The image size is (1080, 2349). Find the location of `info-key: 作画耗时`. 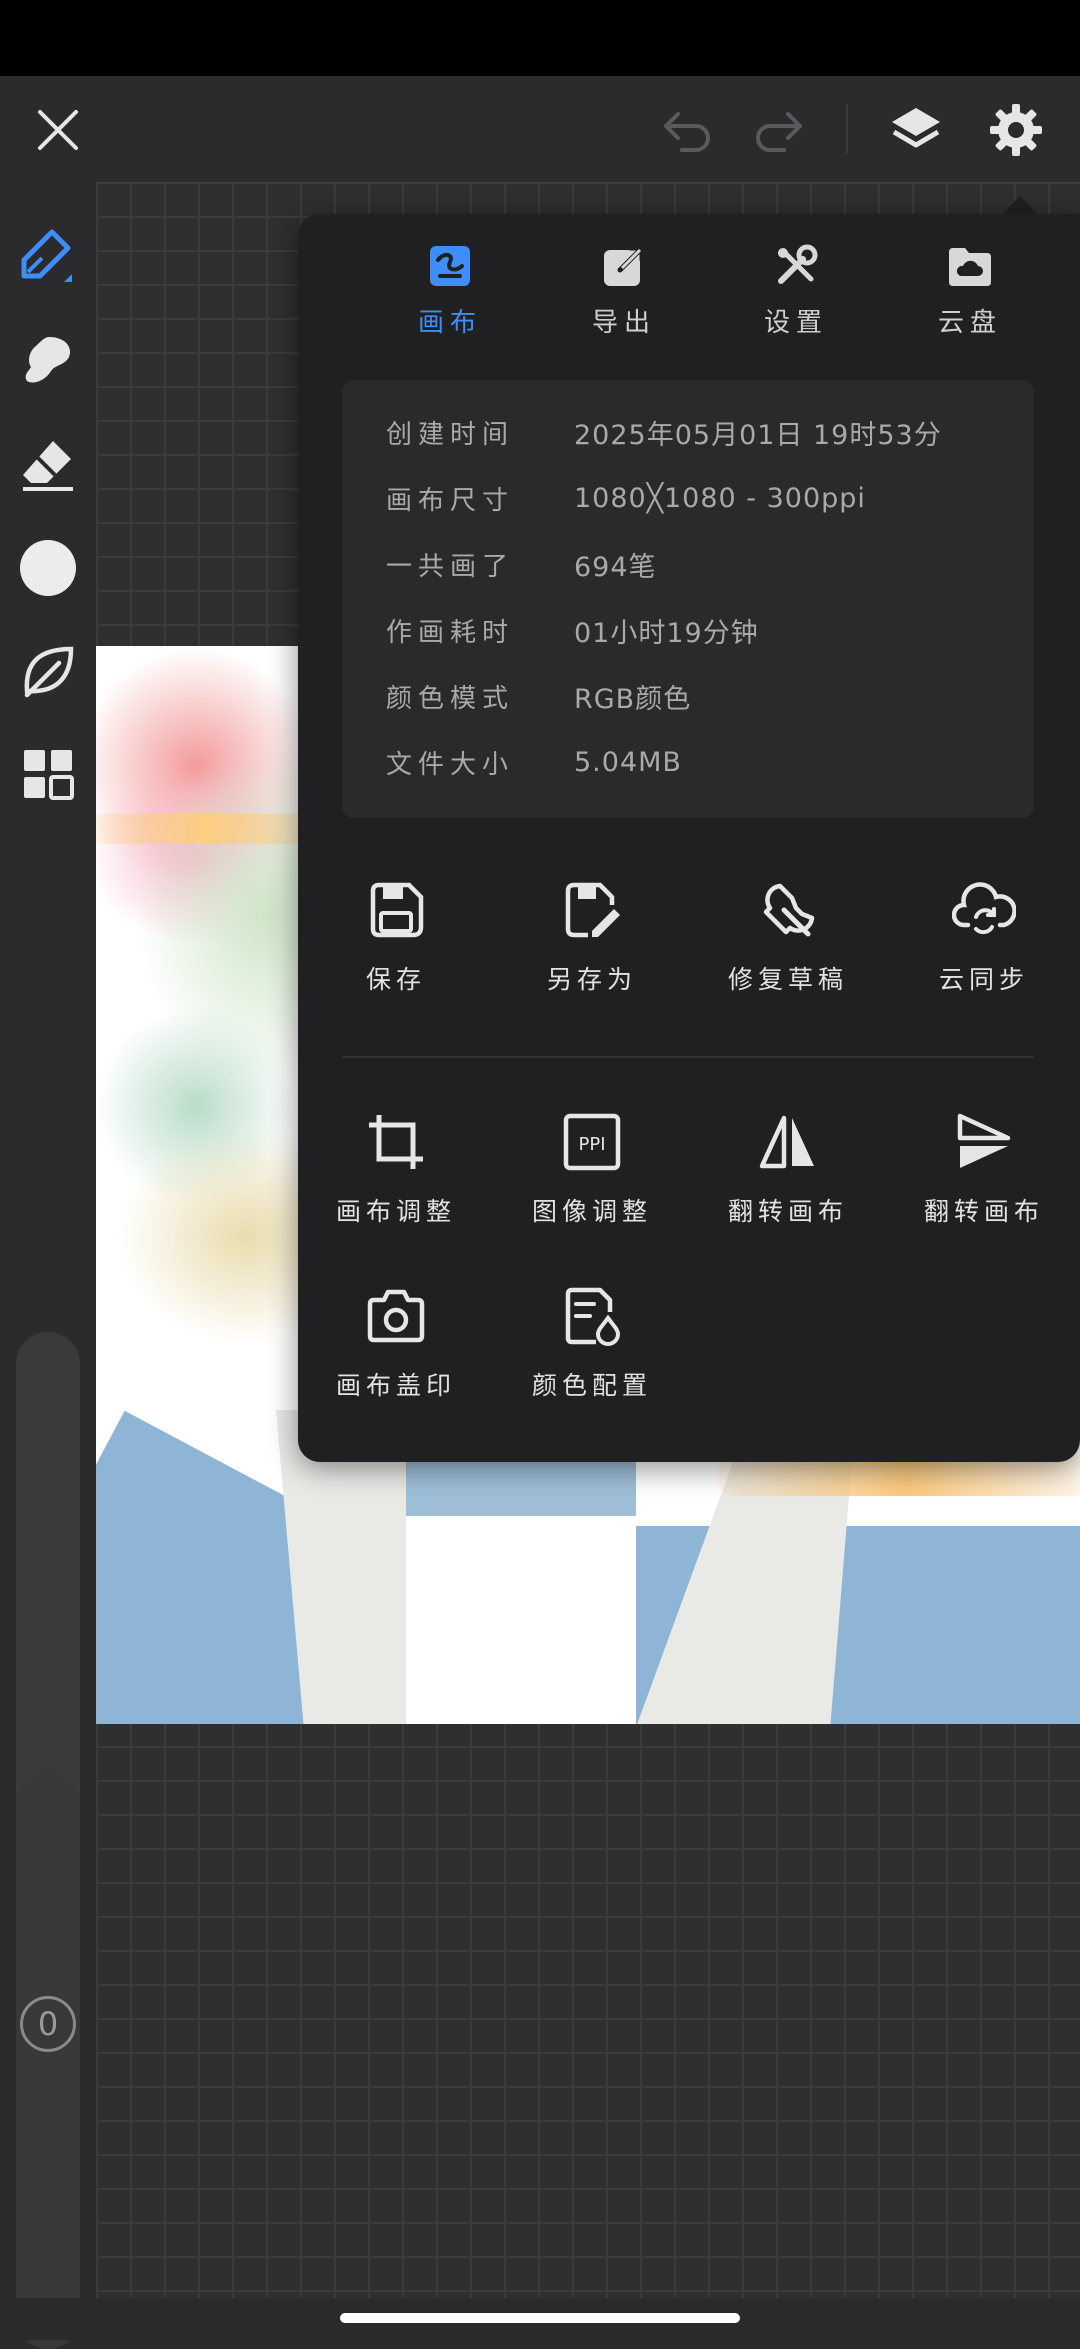

info-key: 作画耗时 is located at coordinates (450, 632).